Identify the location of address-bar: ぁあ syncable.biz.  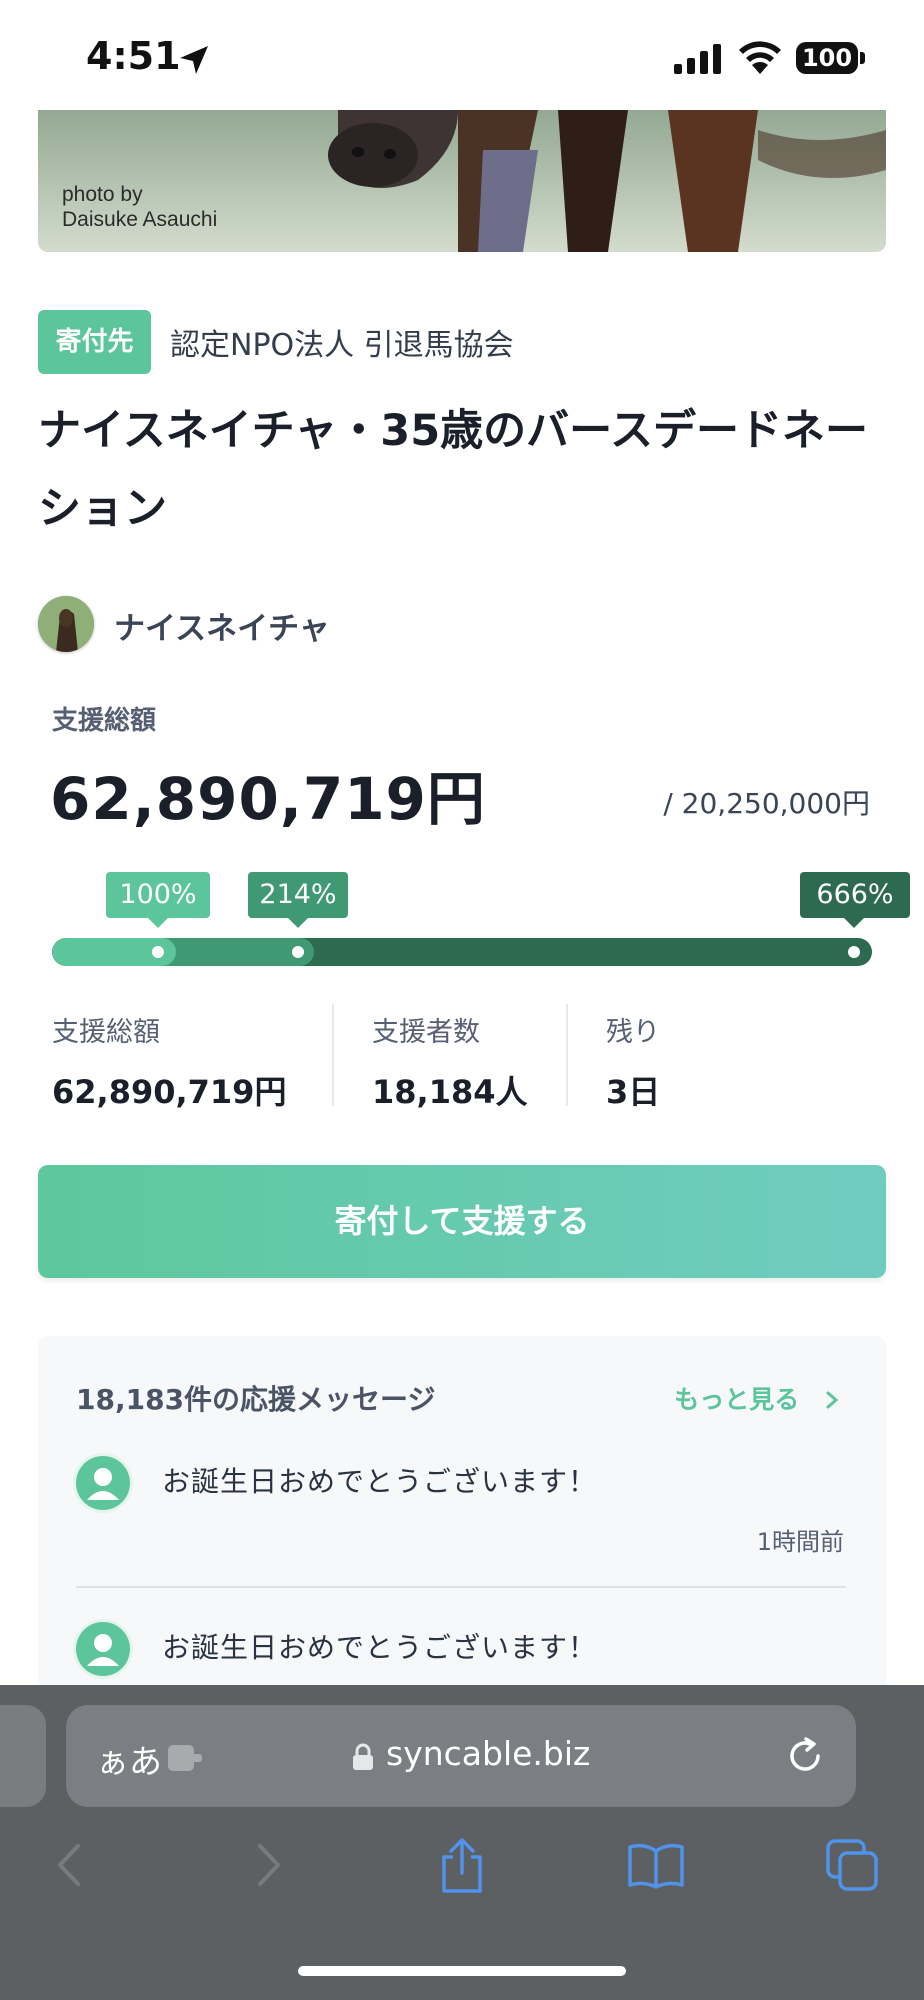
(461, 1756).